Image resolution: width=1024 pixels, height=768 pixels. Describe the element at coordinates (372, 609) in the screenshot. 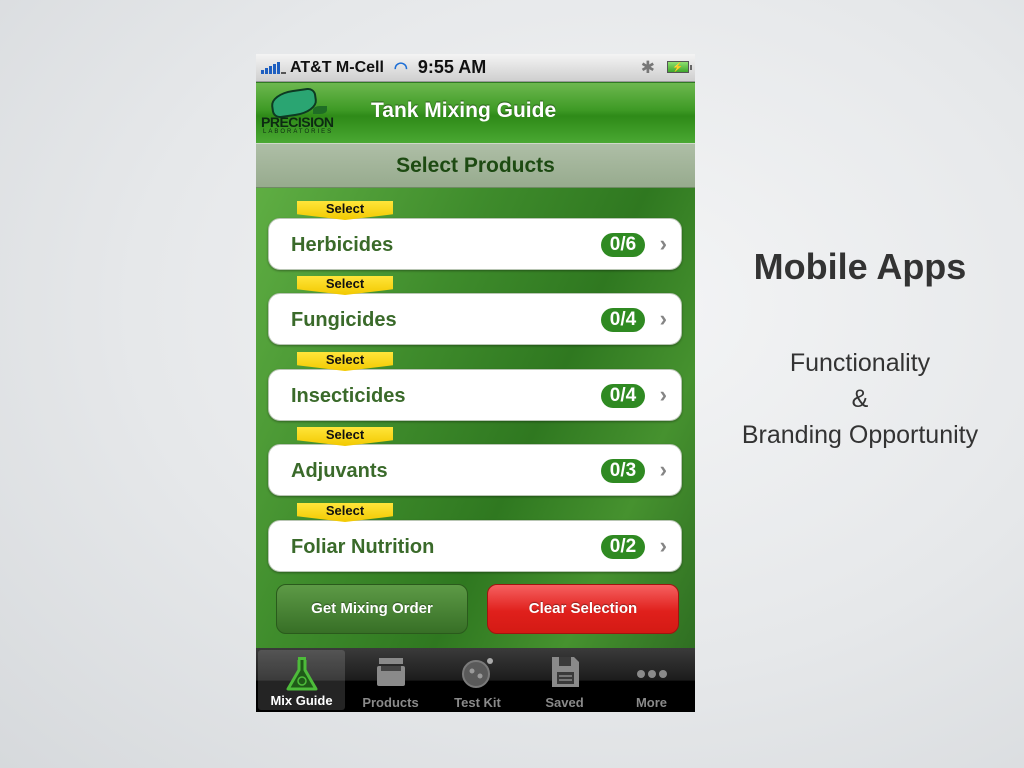

I see `get-mixing-order-button: Get Mixing Order` at that location.